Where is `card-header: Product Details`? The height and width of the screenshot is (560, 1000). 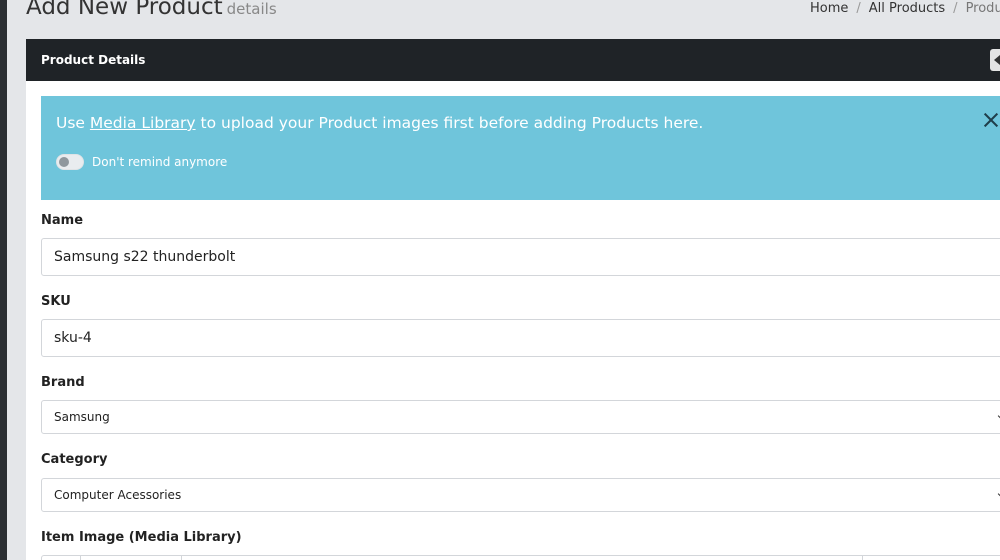
card-header: Product Details is located at coordinates (513, 60).